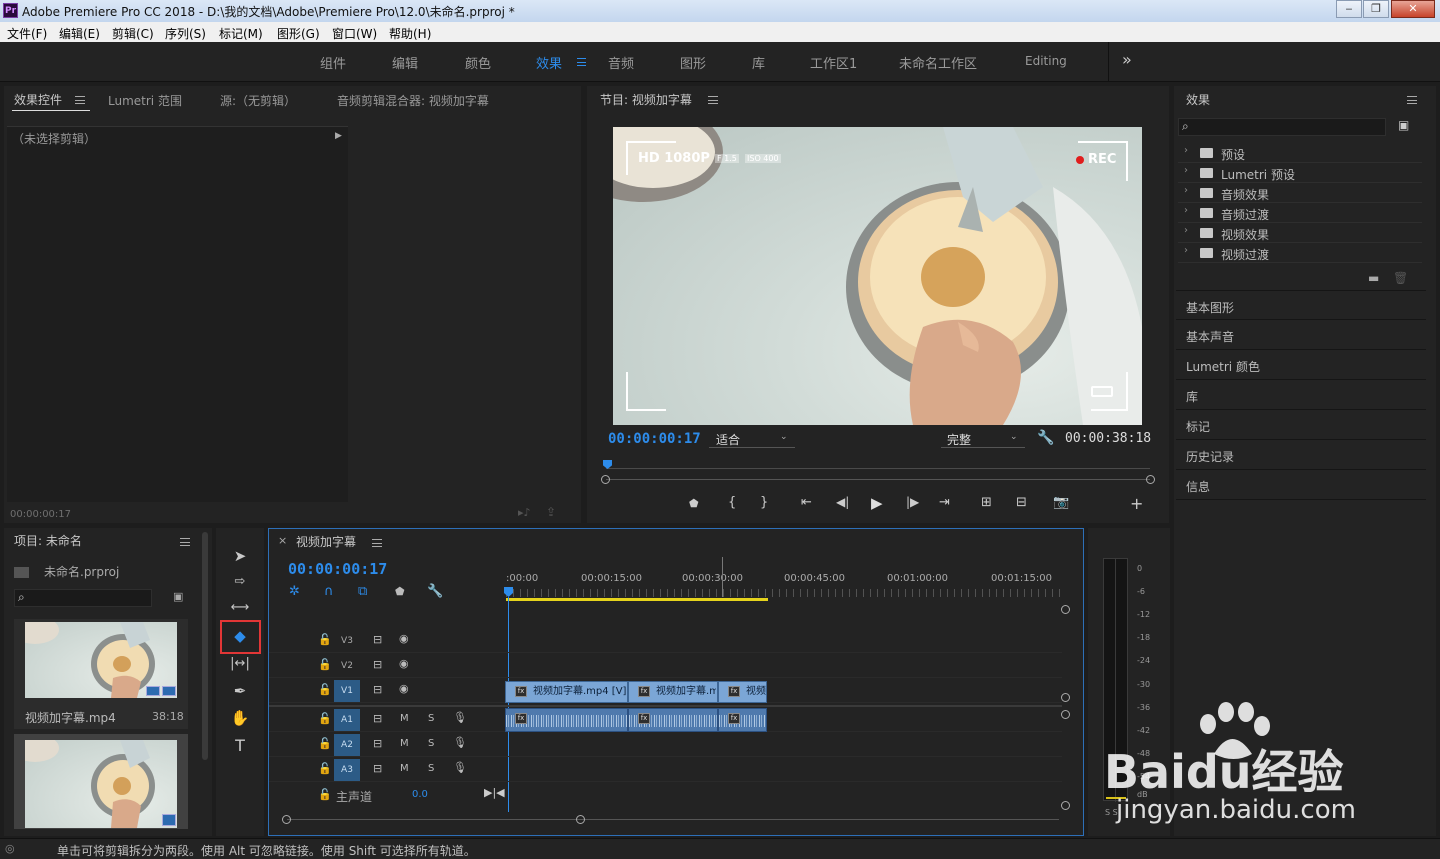 Image resolution: width=1440 pixels, height=859 pixels. What do you see at coordinates (665, 745) in the screenshot?
I see `track-a2: 🔓 A2 ⊟ M S 🎙` at bounding box center [665, 745].